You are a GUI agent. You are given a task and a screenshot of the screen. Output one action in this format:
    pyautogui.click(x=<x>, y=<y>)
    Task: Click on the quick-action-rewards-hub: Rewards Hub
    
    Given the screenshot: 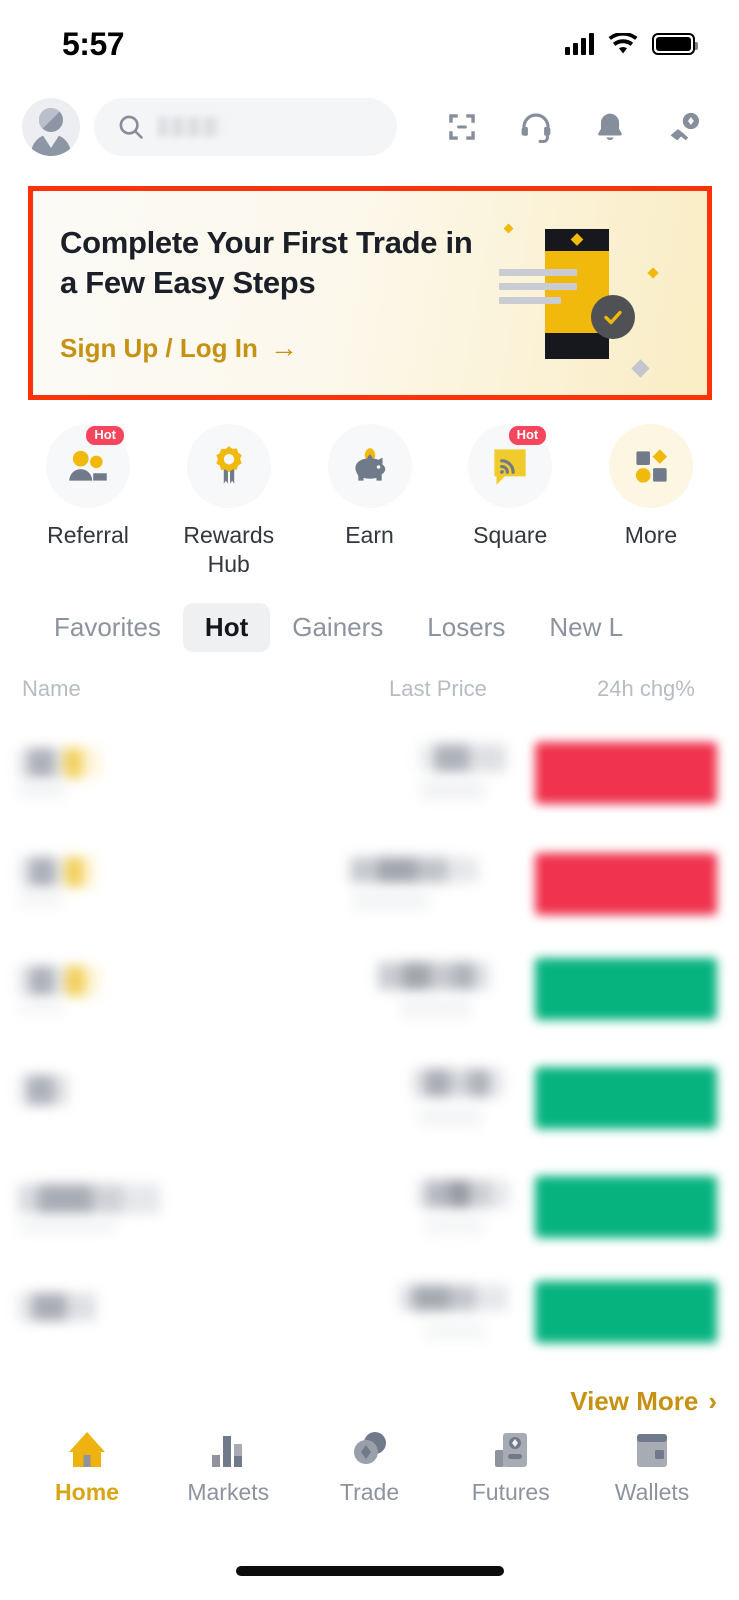 What is the action you would take?
    pyautogui.click(x=229, y=502)
    